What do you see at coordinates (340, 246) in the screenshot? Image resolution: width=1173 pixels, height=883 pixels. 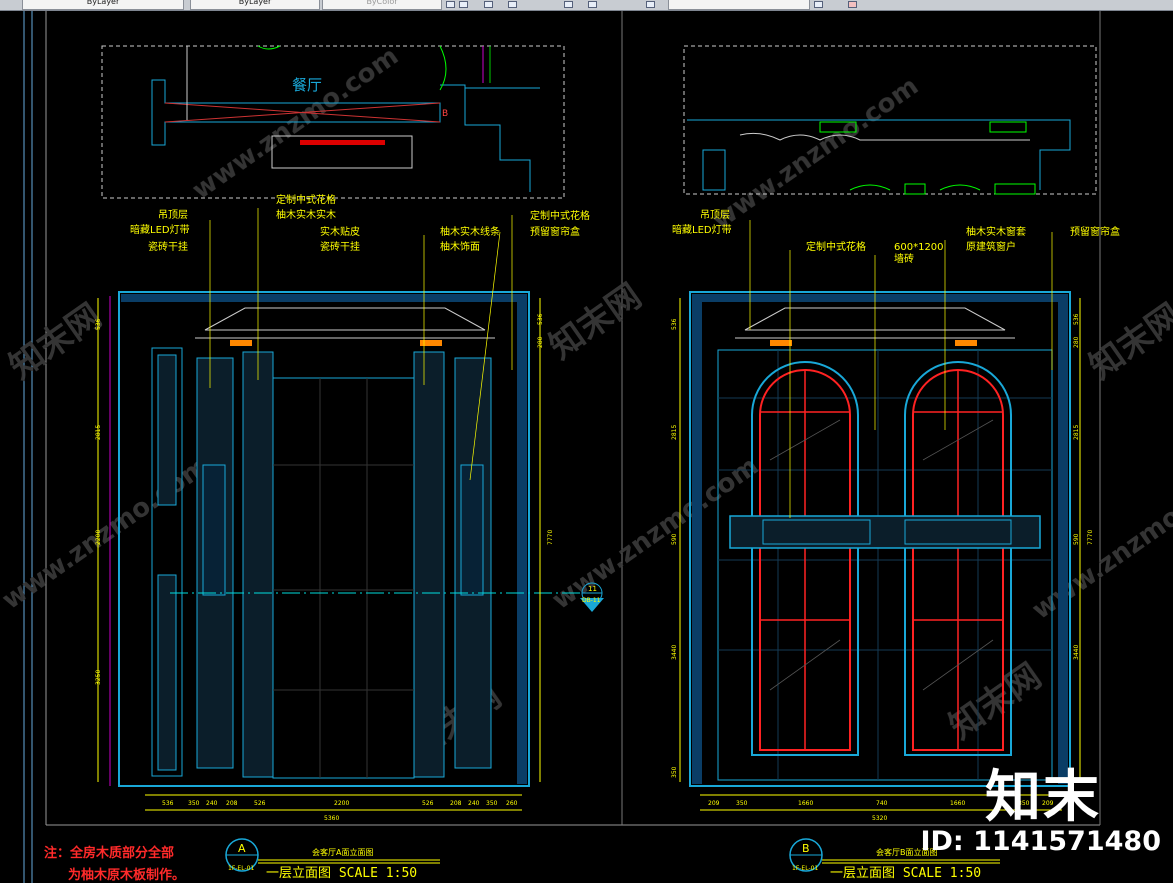 I see `label-a-tile-2: 瓷砖干挂` at bounding box center [340, 246].